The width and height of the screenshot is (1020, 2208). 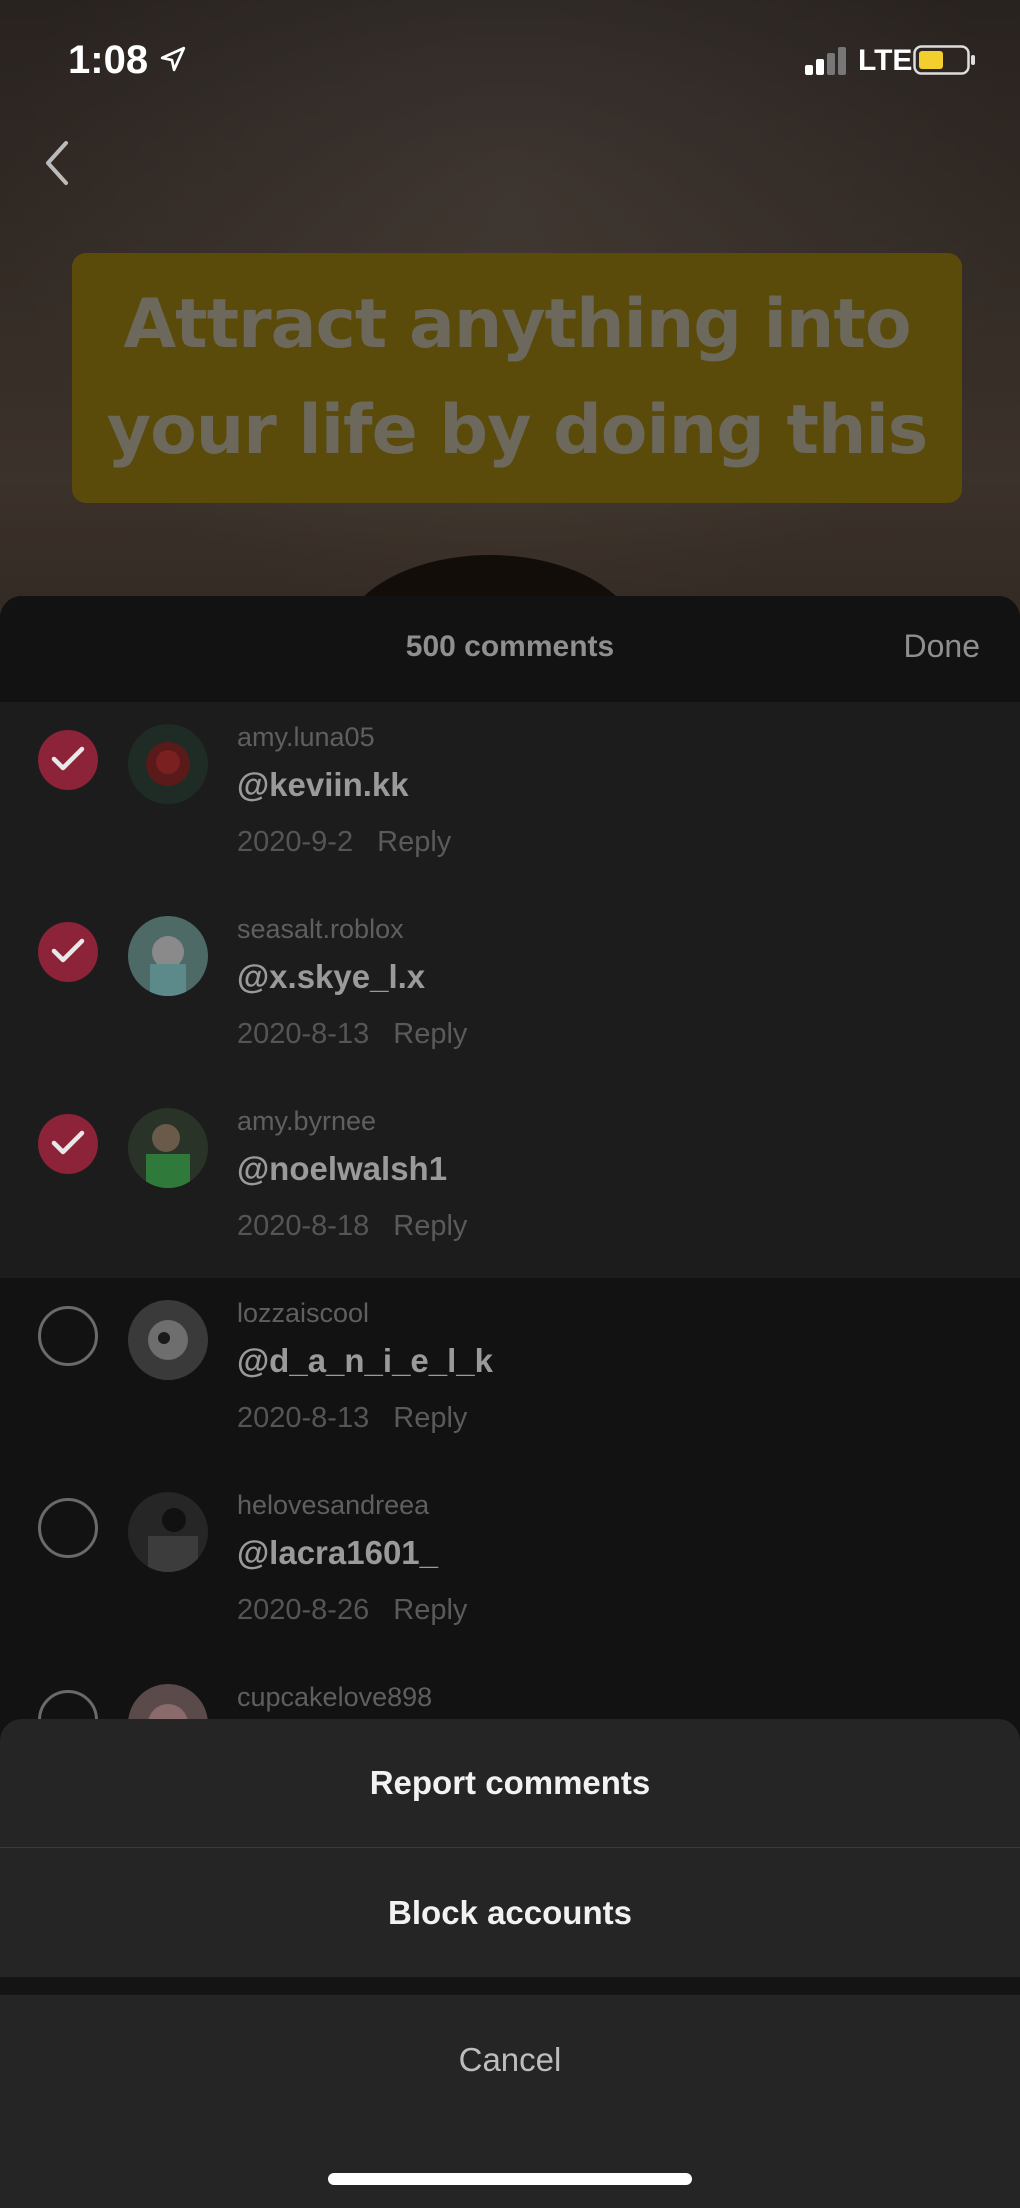 I want to click on report-comments-button: Report comments, so click(x=510, y=1783).